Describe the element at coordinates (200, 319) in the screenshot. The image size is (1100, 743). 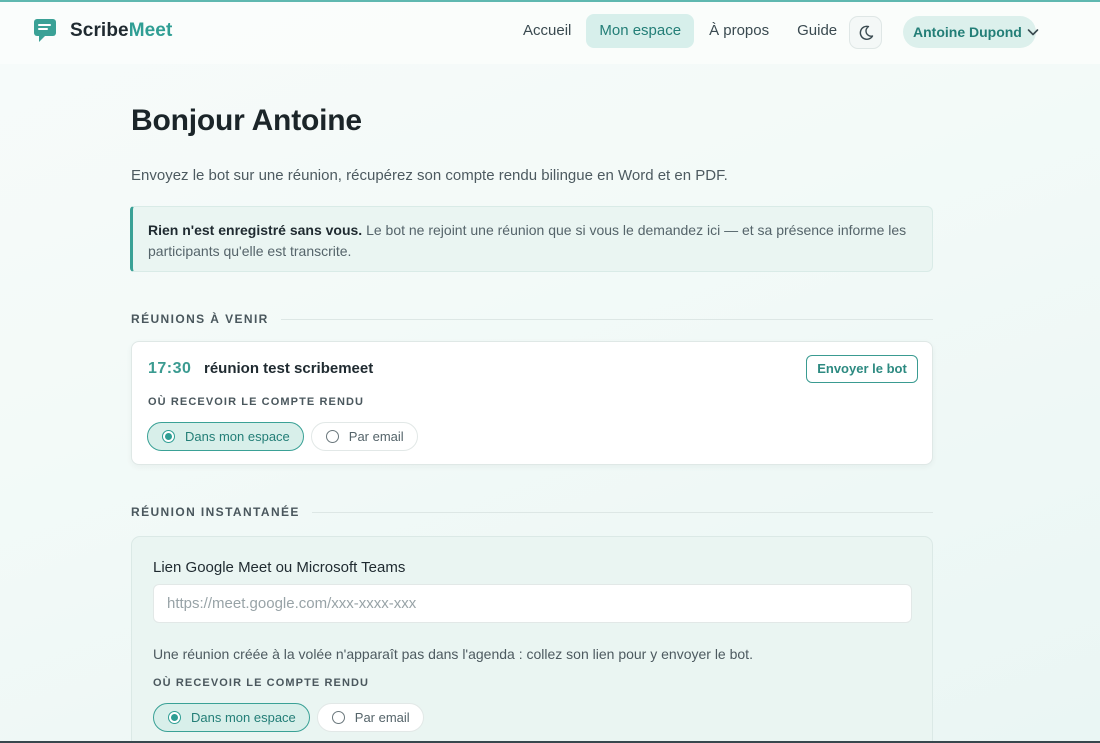
I see `section-title-upcoming: RÉUNIONS À VENIR` at that location.